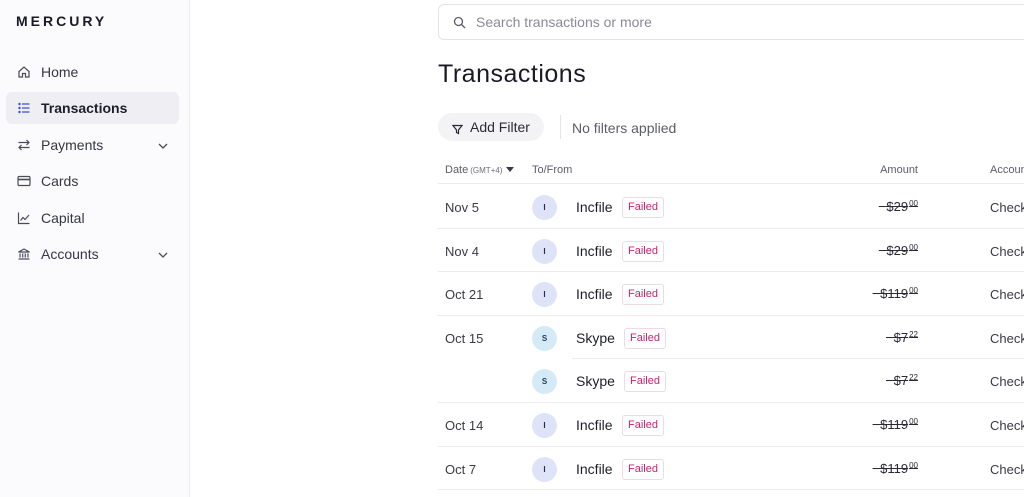  Describe the element at coordinates (1007, 170) in the screenshot. I see `column-header-account: Account` at that location.